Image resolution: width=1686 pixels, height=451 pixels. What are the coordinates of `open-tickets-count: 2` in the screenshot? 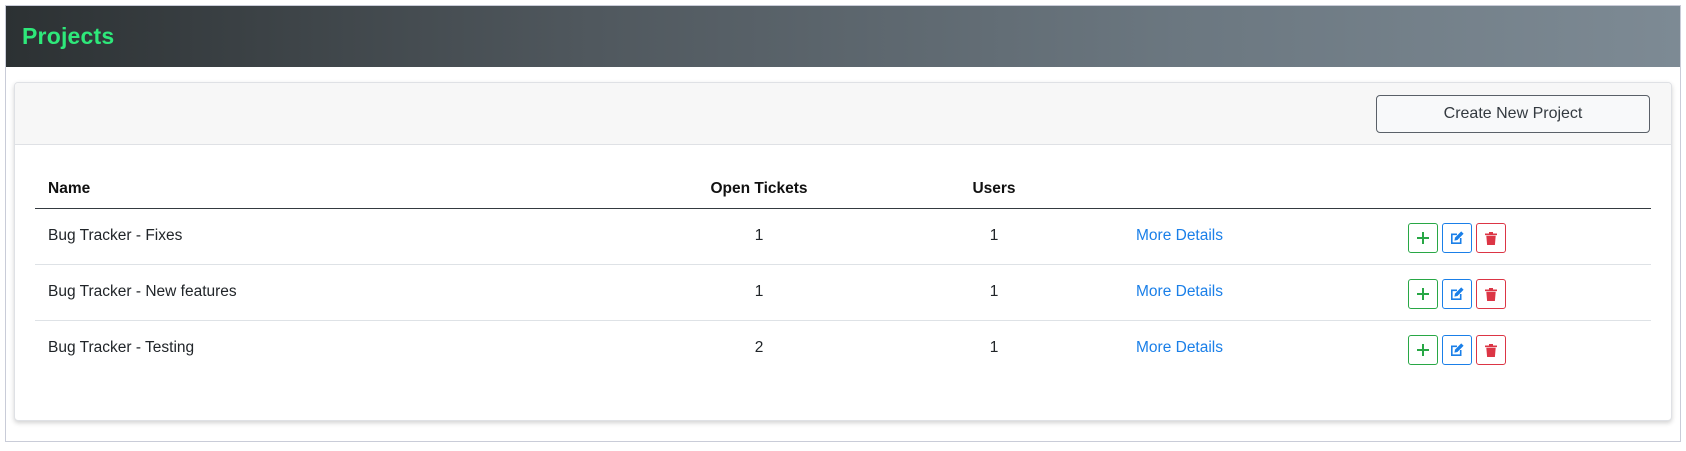 It's located at (759, 348).